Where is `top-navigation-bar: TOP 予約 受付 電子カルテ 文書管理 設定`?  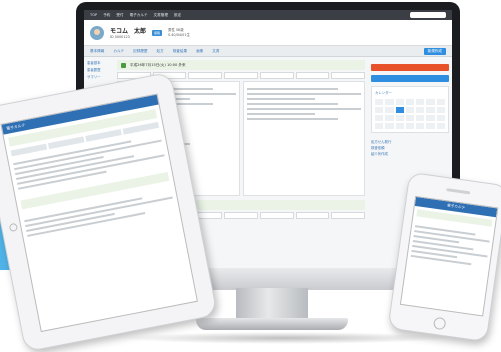 top-navigation-bar: TOP 予約 受付 電子カルテ 文書管理 設定 is located at coordinates (268, 15).